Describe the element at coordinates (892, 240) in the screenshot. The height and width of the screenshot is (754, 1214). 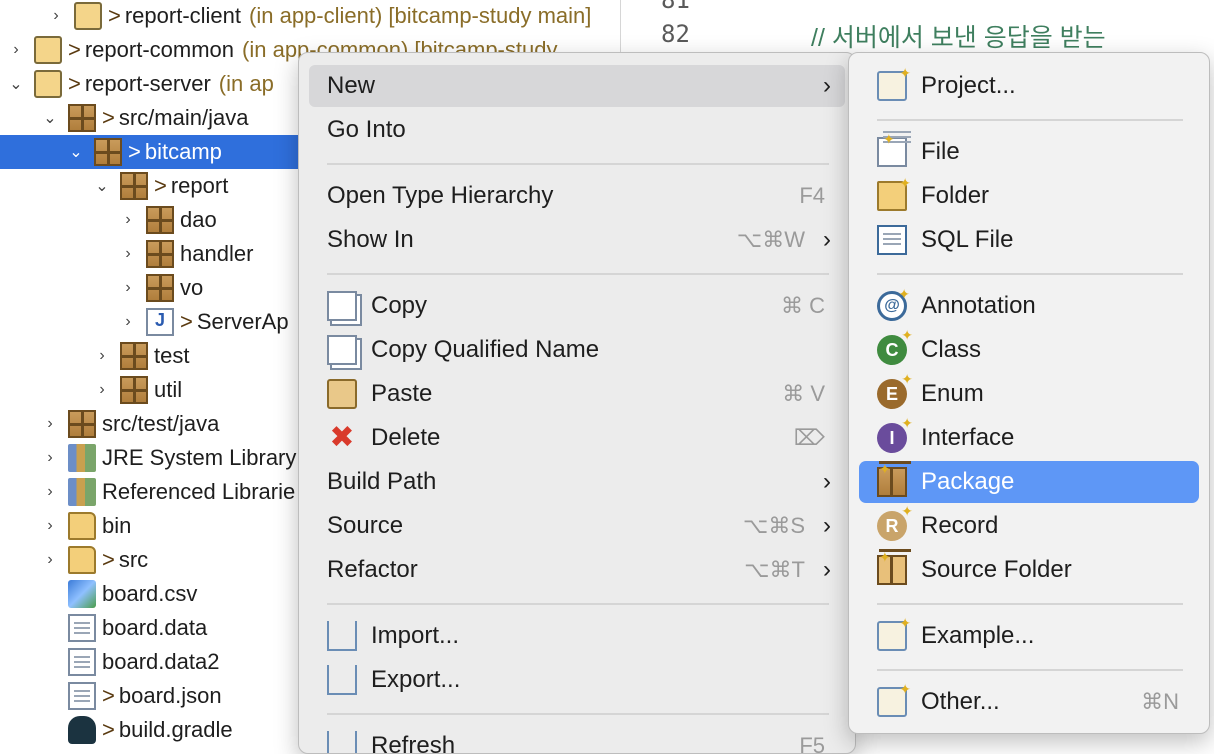
I see `sql-icon` at that location.